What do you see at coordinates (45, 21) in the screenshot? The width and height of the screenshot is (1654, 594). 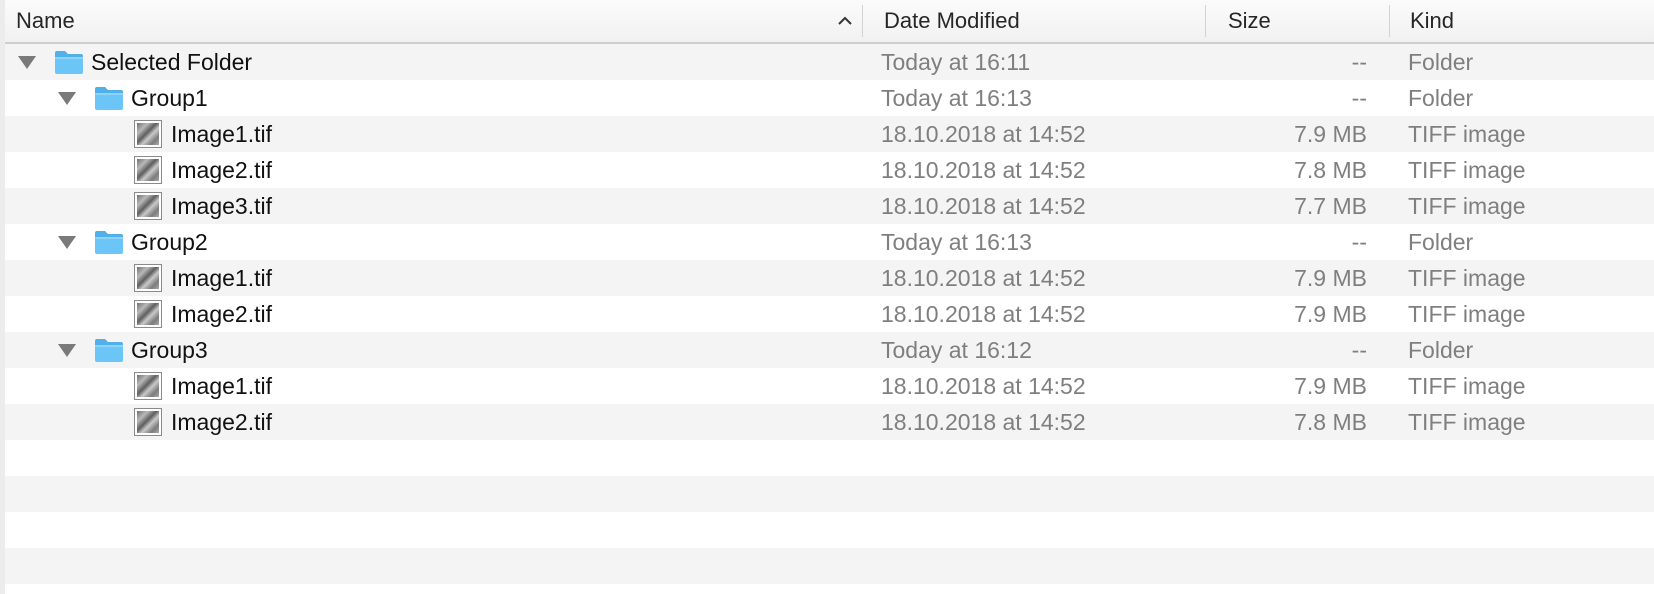 I see `column-header-name: Name` at bounding box center [45, 21].